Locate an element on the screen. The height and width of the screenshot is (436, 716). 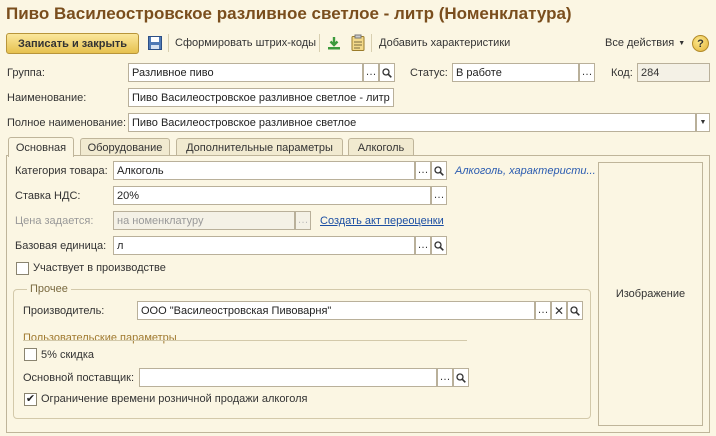
user-parameters-divider is located at coordinates (245, 340).